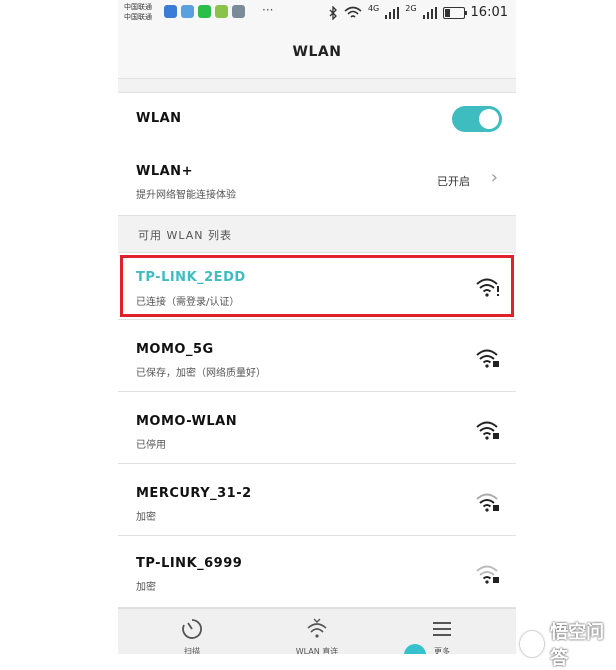 The height and width of the screenshot is (670, 616). Describe the element at coordinates (159, 118) in the screenshot. I see `wlan-label: WLAN` at that location.